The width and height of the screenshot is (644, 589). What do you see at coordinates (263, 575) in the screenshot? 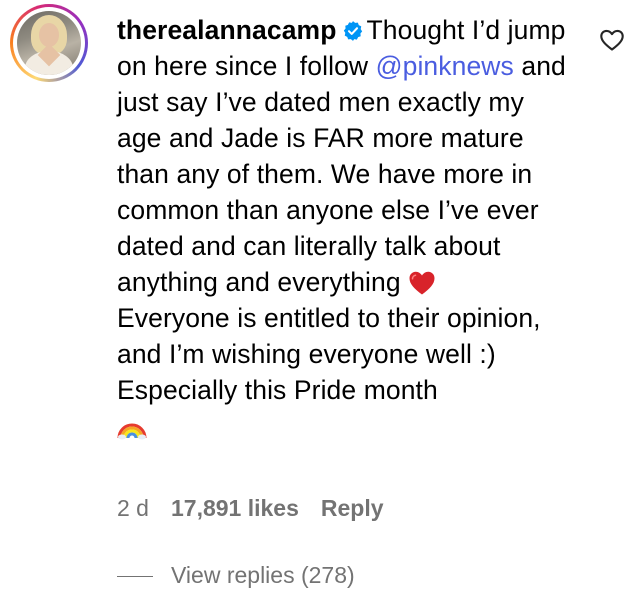
I see `view-replies-label: View replies (278)` at bounding box center [263, 575].